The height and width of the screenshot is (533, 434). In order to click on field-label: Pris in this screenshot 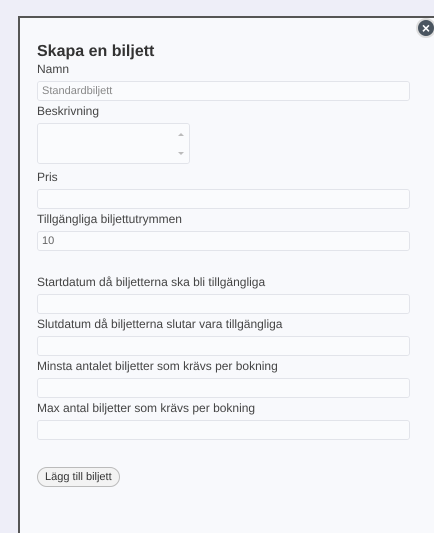, I will do `click(48, 177)`.